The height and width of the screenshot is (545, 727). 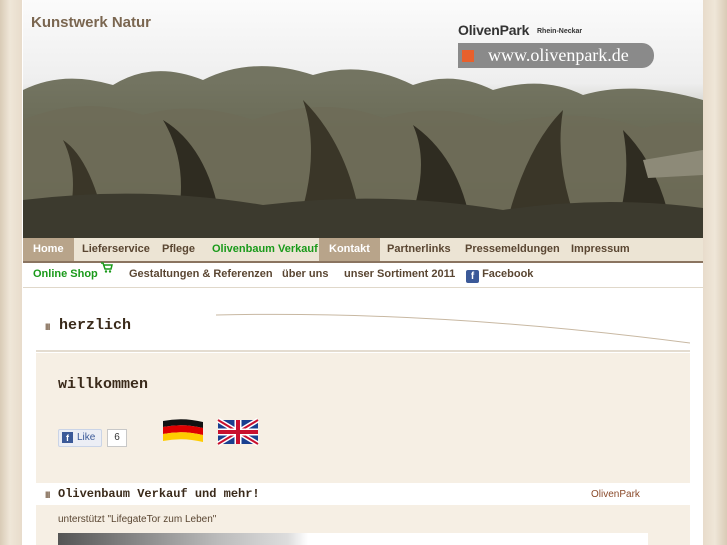 I want to click on nav-ueber-uns: über uns, so click(x=305, y=274).